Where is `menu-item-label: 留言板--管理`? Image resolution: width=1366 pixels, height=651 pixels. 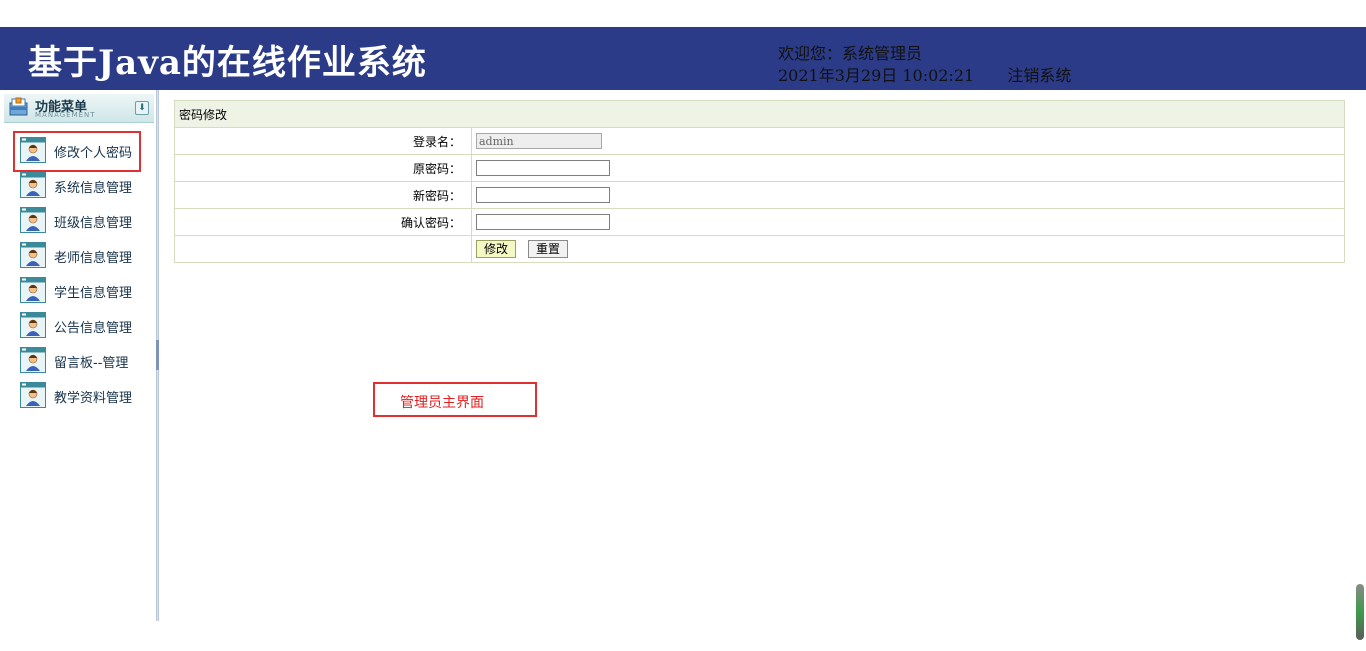 menu-item-label: 留言板--管理 is located at coordinates (91, 363).